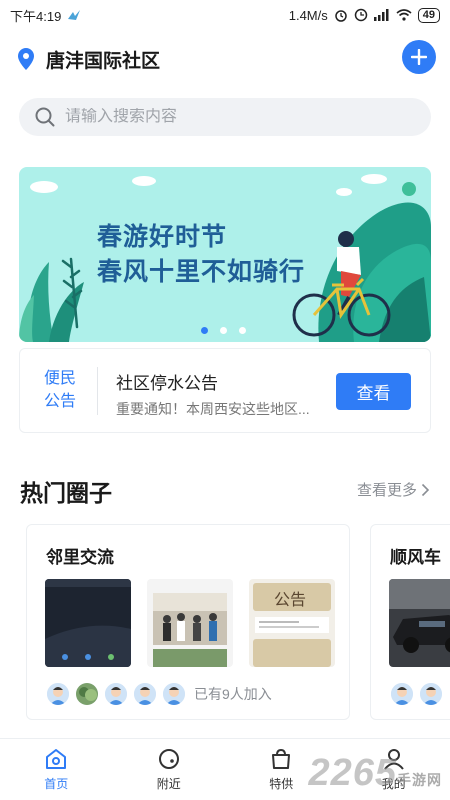 The image size is (450, 800). Describe the element at coordinates (386, 490) in the screenshot. I see `view-more-label: 查看更多` at that location.